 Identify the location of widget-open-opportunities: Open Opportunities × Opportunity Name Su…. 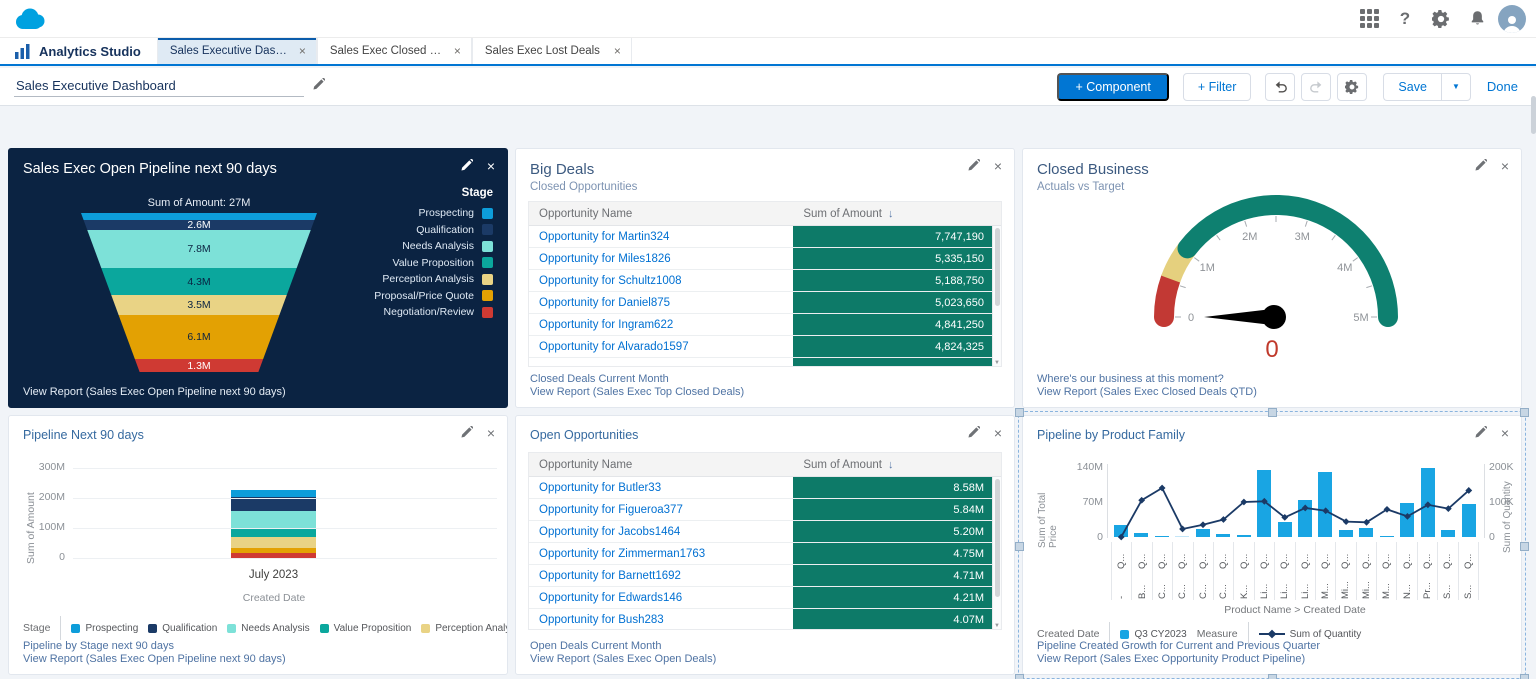
(765, 545).